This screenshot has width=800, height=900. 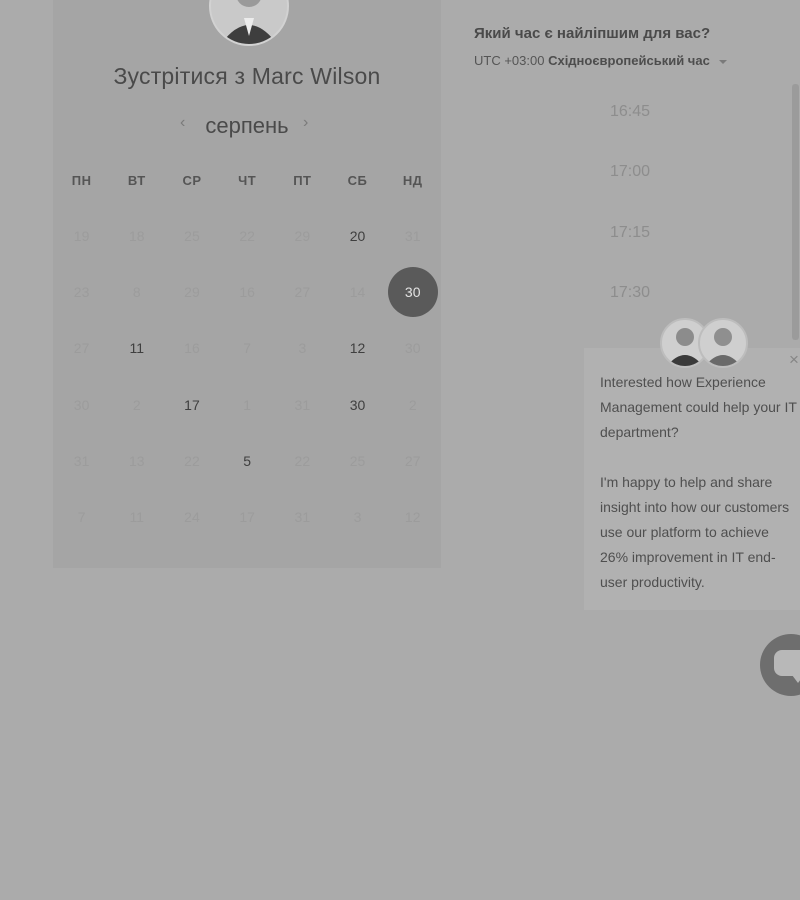 I want to click on weekday-wed: СР, so click(x=192, y=180).